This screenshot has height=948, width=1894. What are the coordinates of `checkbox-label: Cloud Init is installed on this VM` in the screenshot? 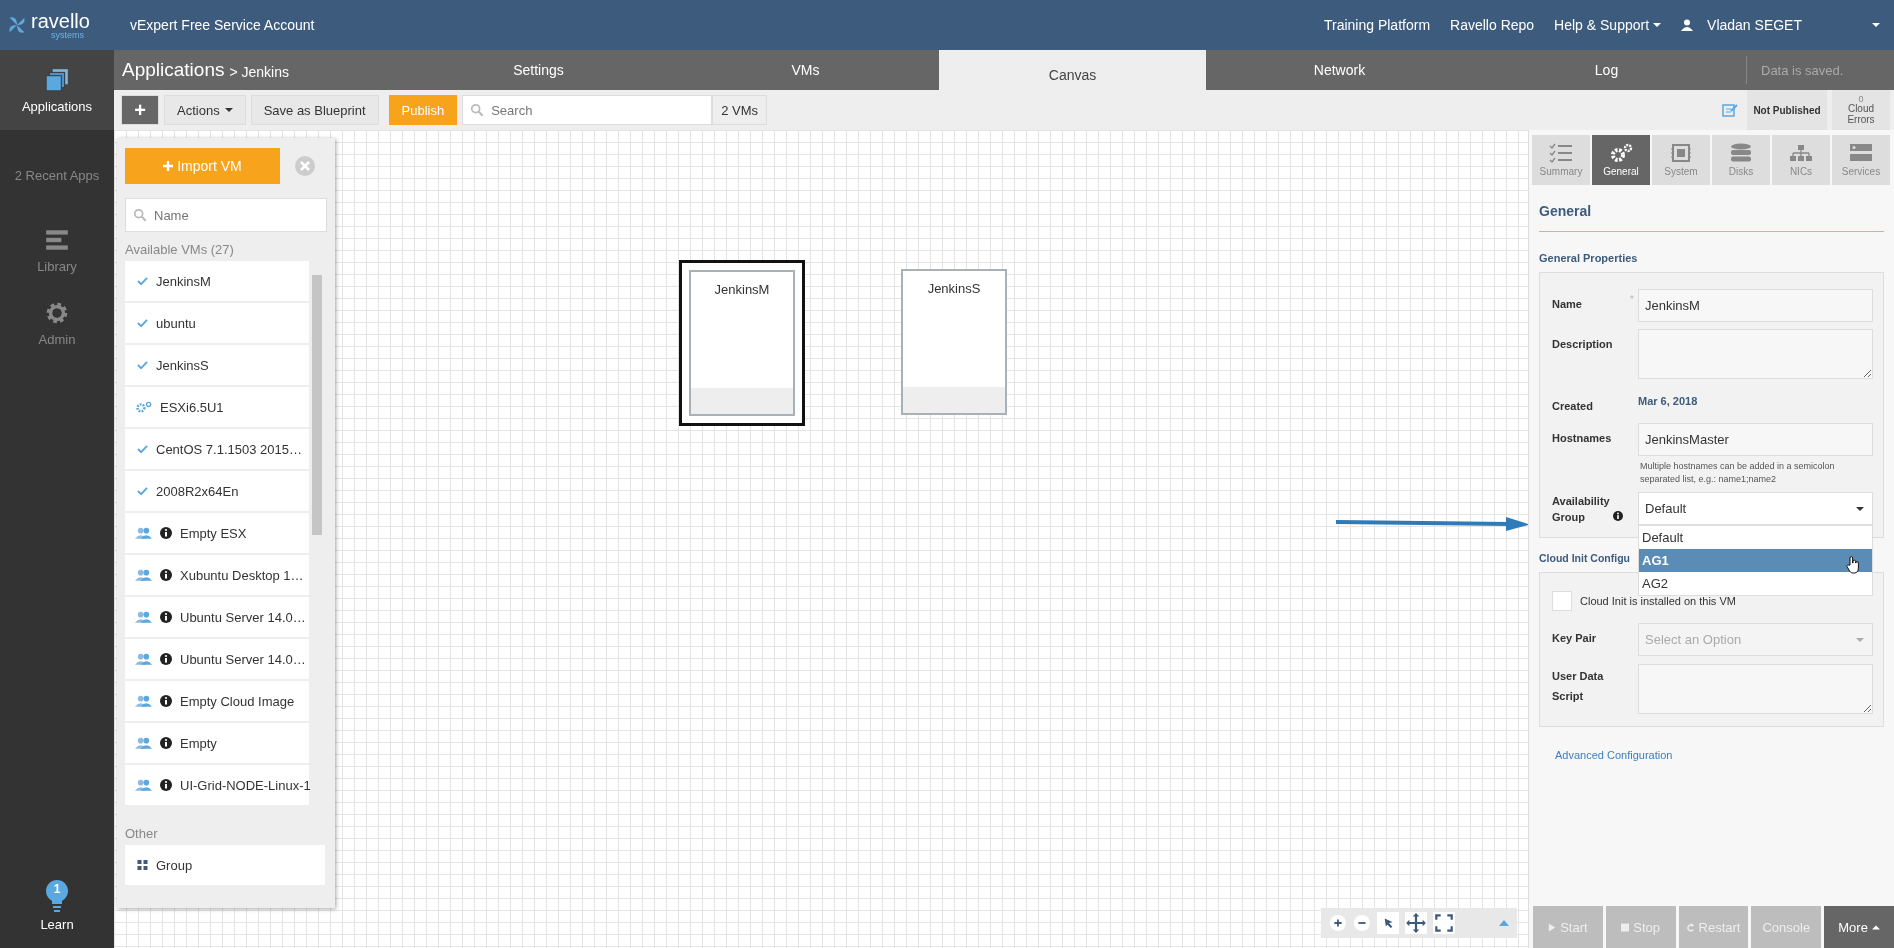 It's located at (1658, 601).